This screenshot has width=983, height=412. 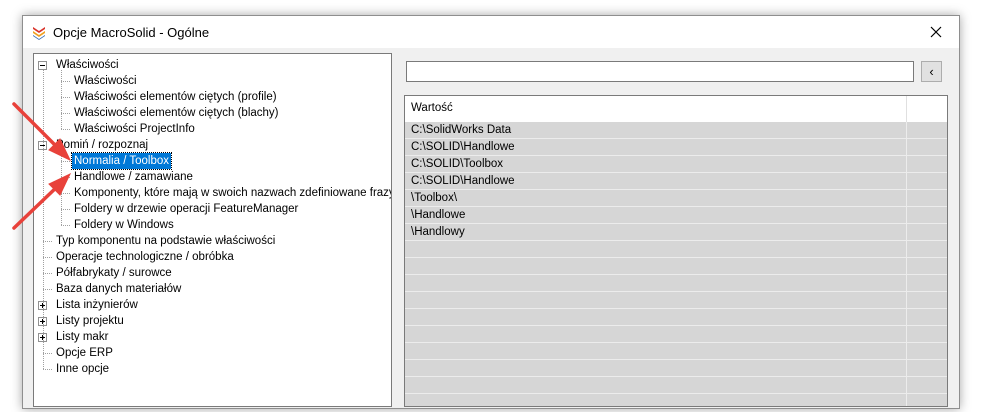 What do you see at coordinates (676, 164) in the screenshot?
I see `table-row: C:\SOLID\Toolbox` at bounding box center [676, 164].